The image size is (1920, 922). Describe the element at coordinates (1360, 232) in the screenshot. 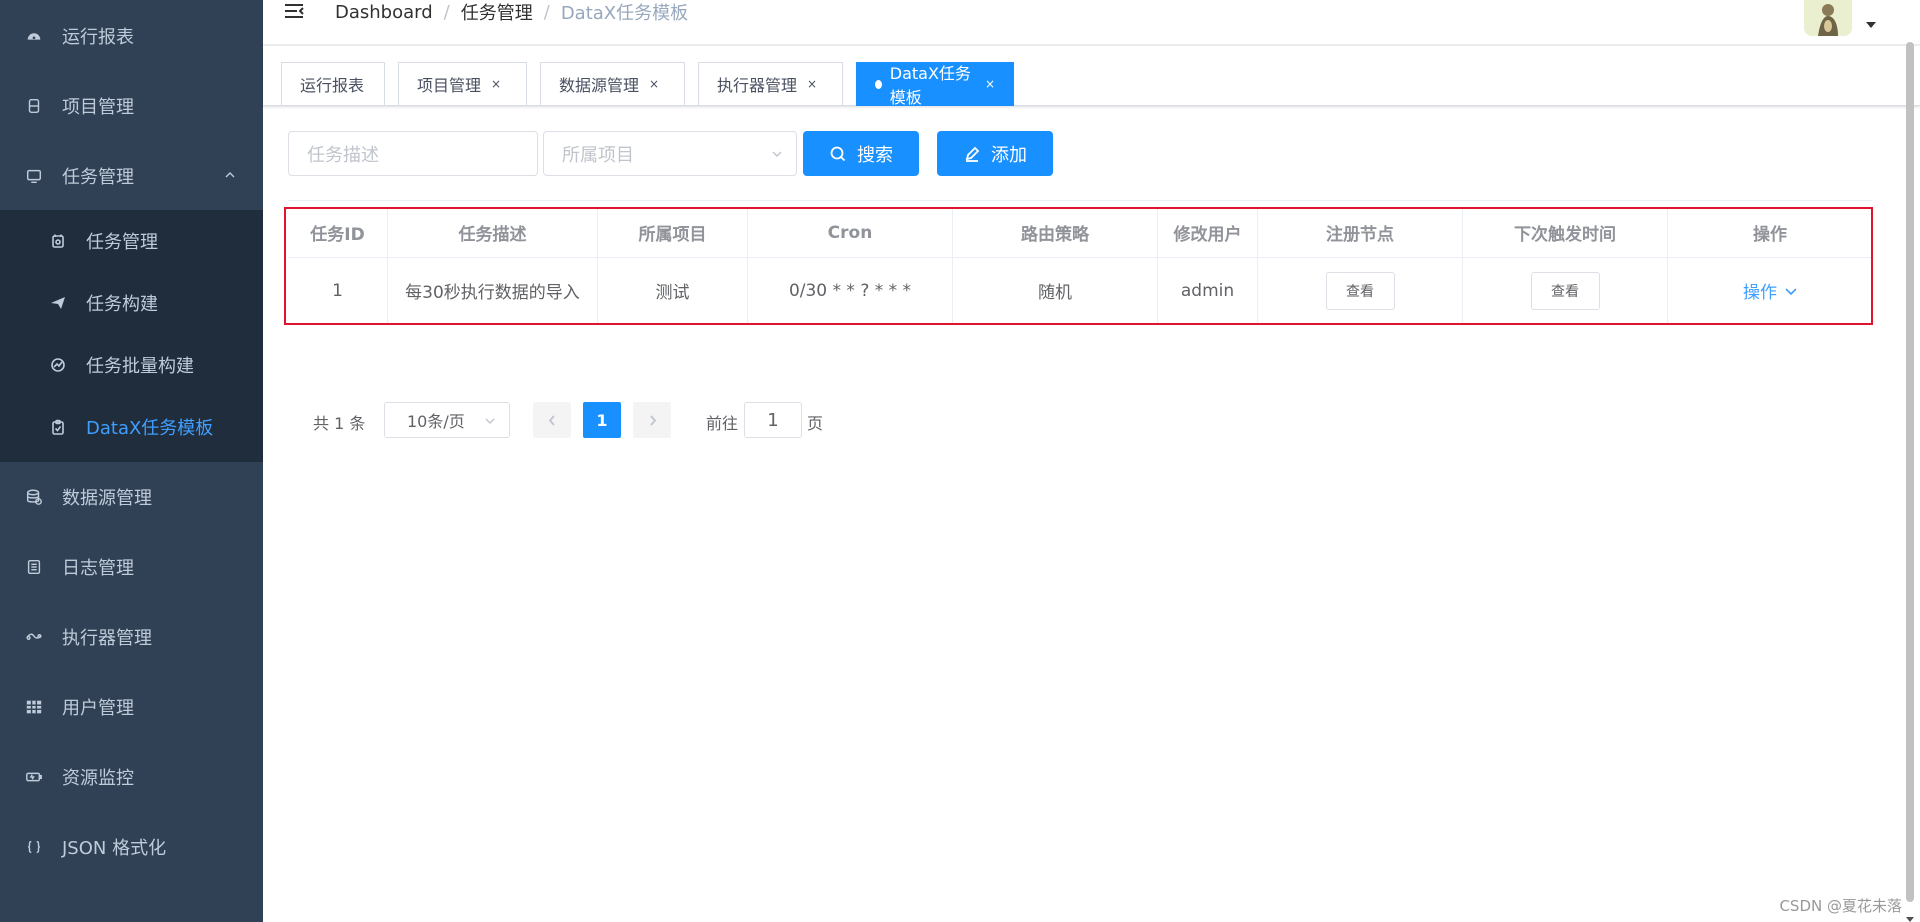

I see `table-header-cell: 注册节点` at that location.